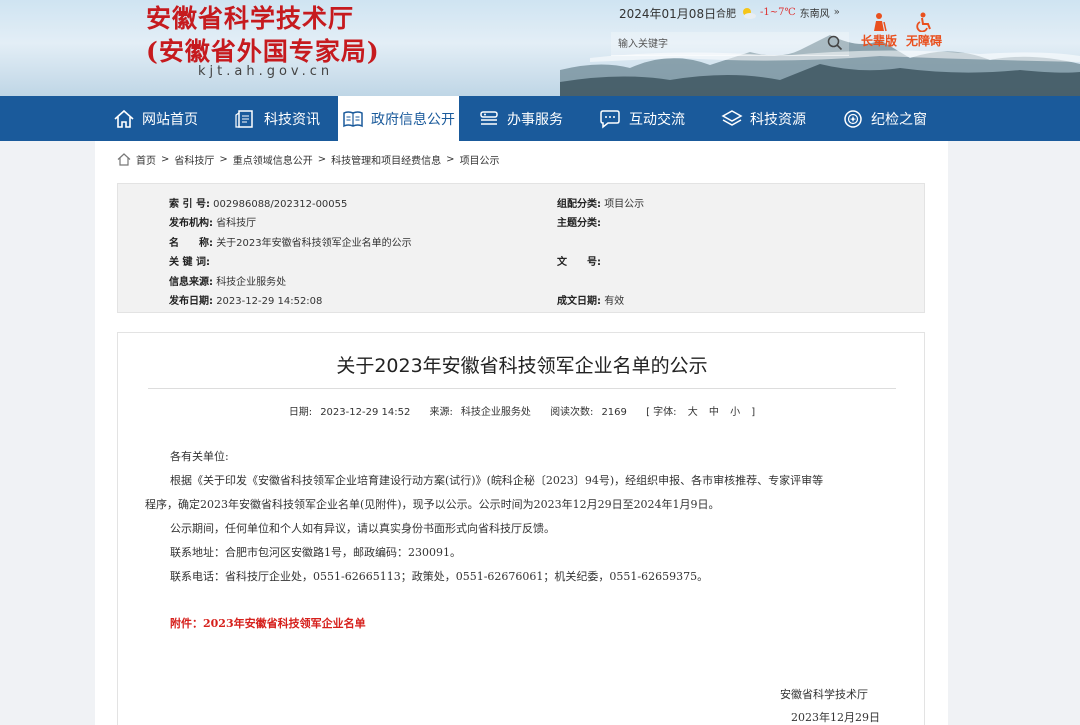 The height and width of the screenshot is (725, 1080). Describe the element at coordinates (572, 412) in the screenshot. I see `info-label: 阅读次数:` at that location.